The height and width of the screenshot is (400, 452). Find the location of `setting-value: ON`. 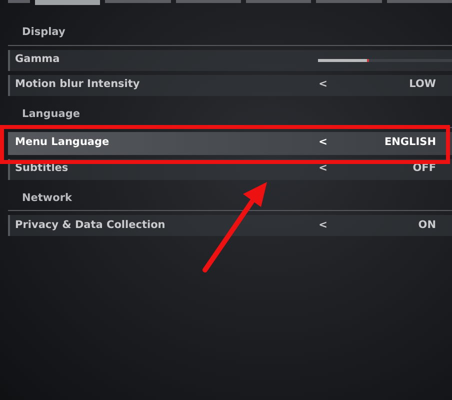

setting-value: ON is located at coordinates (427, 225).